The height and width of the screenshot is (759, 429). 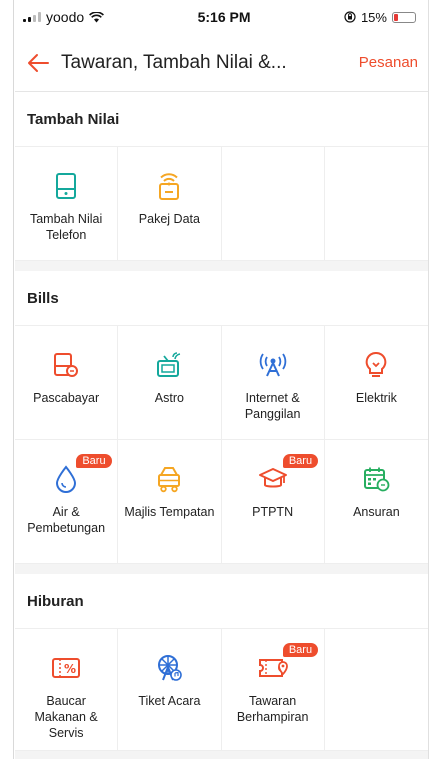 What do you see at coordinates (67, 502) in the screenshot?
I see `service-air-pembetungan: Baru Air & Pembetungan` at bounding box center [67, 502].